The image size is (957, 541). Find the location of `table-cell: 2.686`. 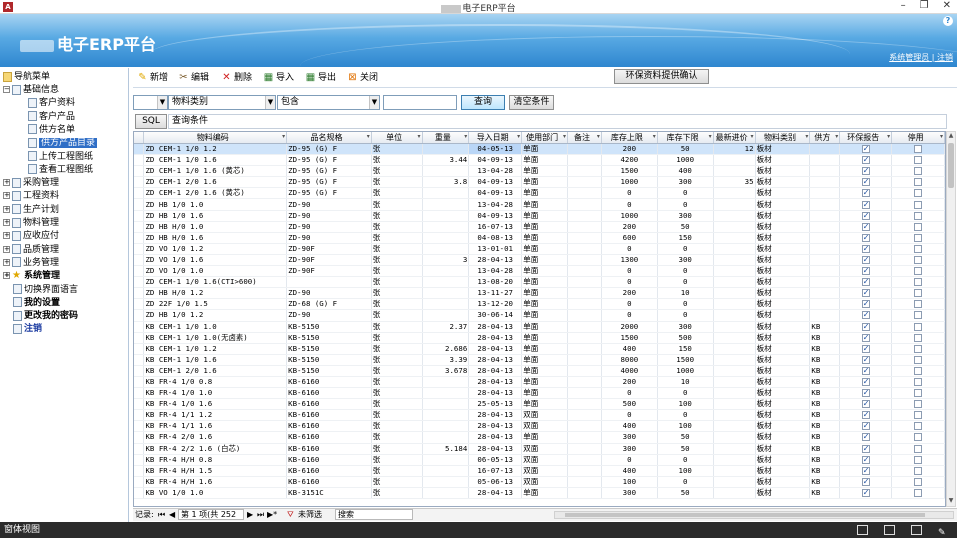

table-cell: 2.686 is located at coordinates (446, 349).